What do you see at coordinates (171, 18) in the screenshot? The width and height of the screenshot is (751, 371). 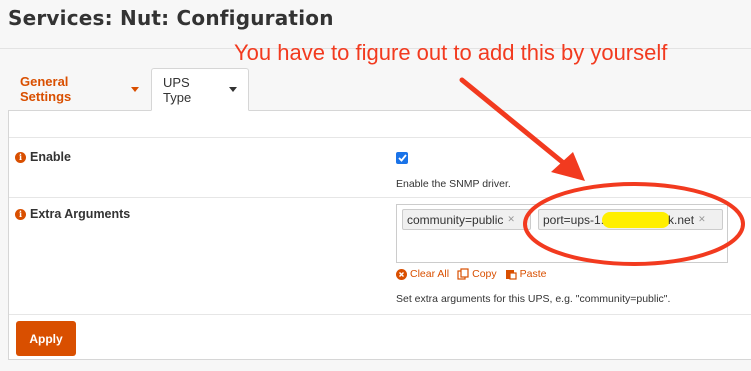 I see `page-title: Services: Nut: Configuration` at bounding box center [171, 18].